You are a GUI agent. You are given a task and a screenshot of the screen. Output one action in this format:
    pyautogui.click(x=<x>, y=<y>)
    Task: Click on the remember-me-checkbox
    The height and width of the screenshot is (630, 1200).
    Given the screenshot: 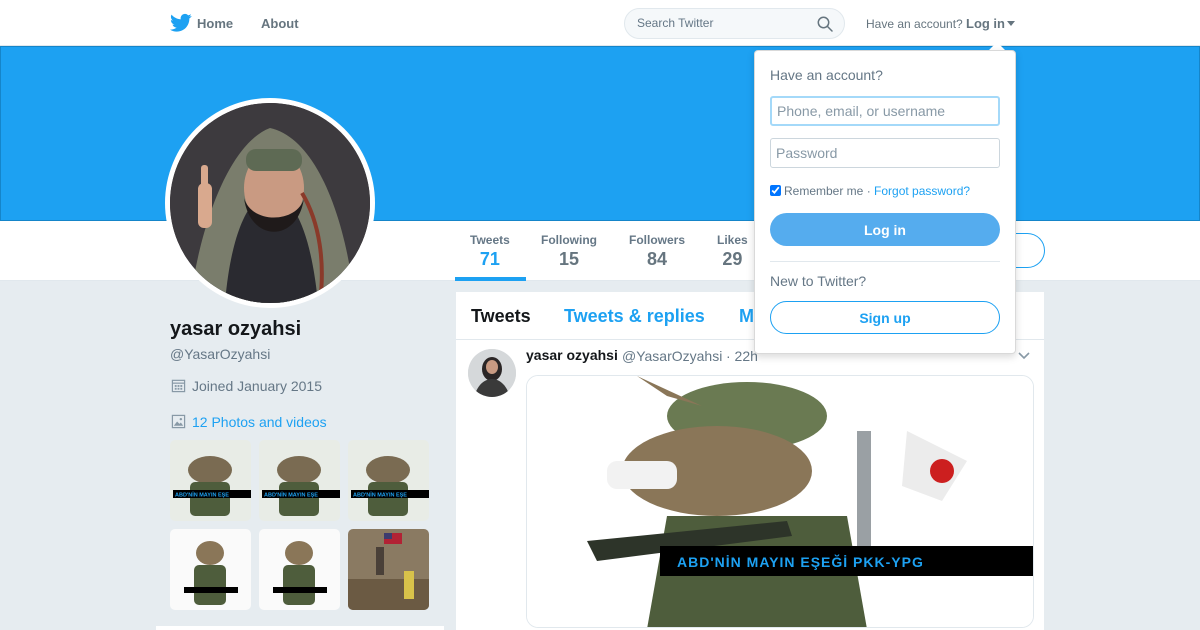 What is the action you would take?
    pyautogui.click(x=775, y=190)
    